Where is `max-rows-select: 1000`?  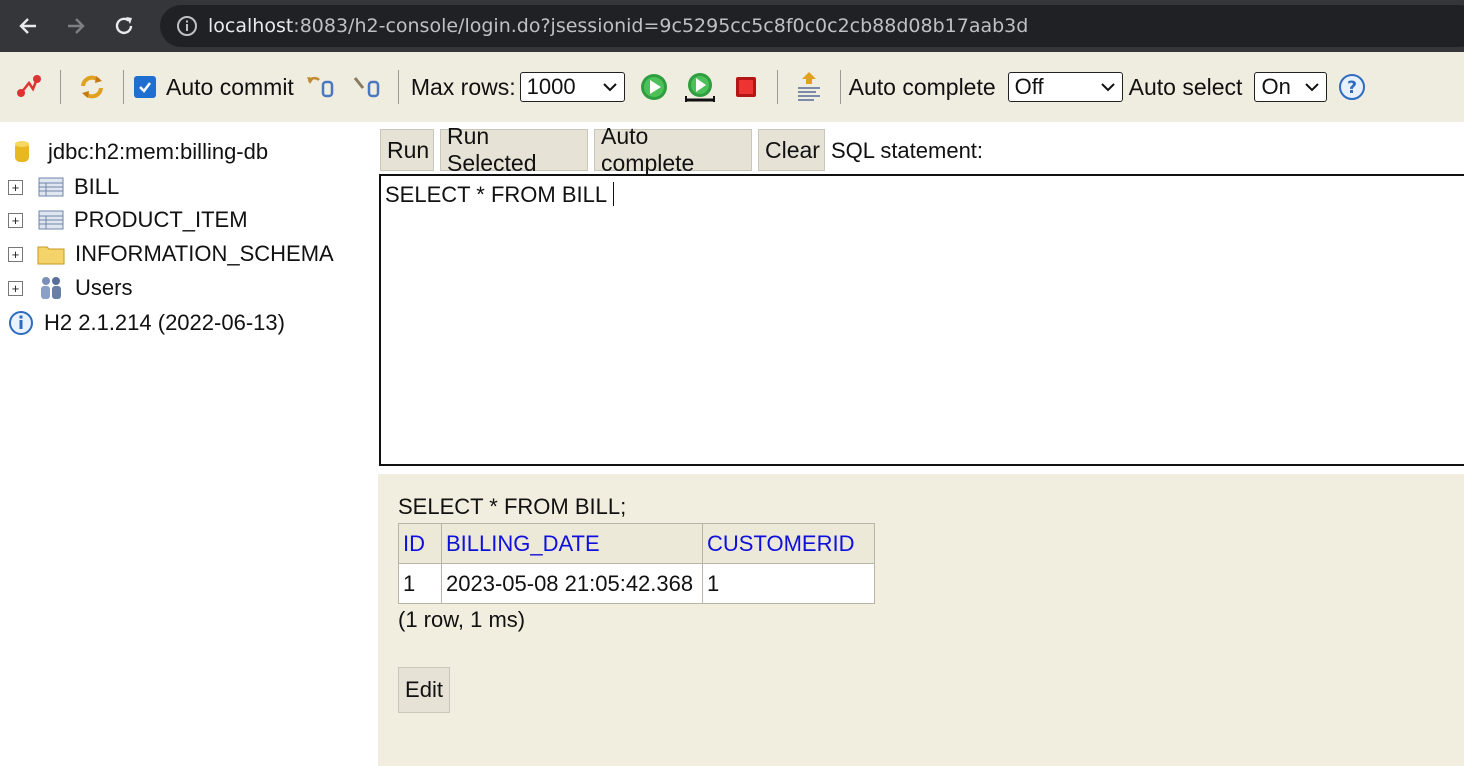 max-rows-select: 1000 is located at coordinates (572, 87).